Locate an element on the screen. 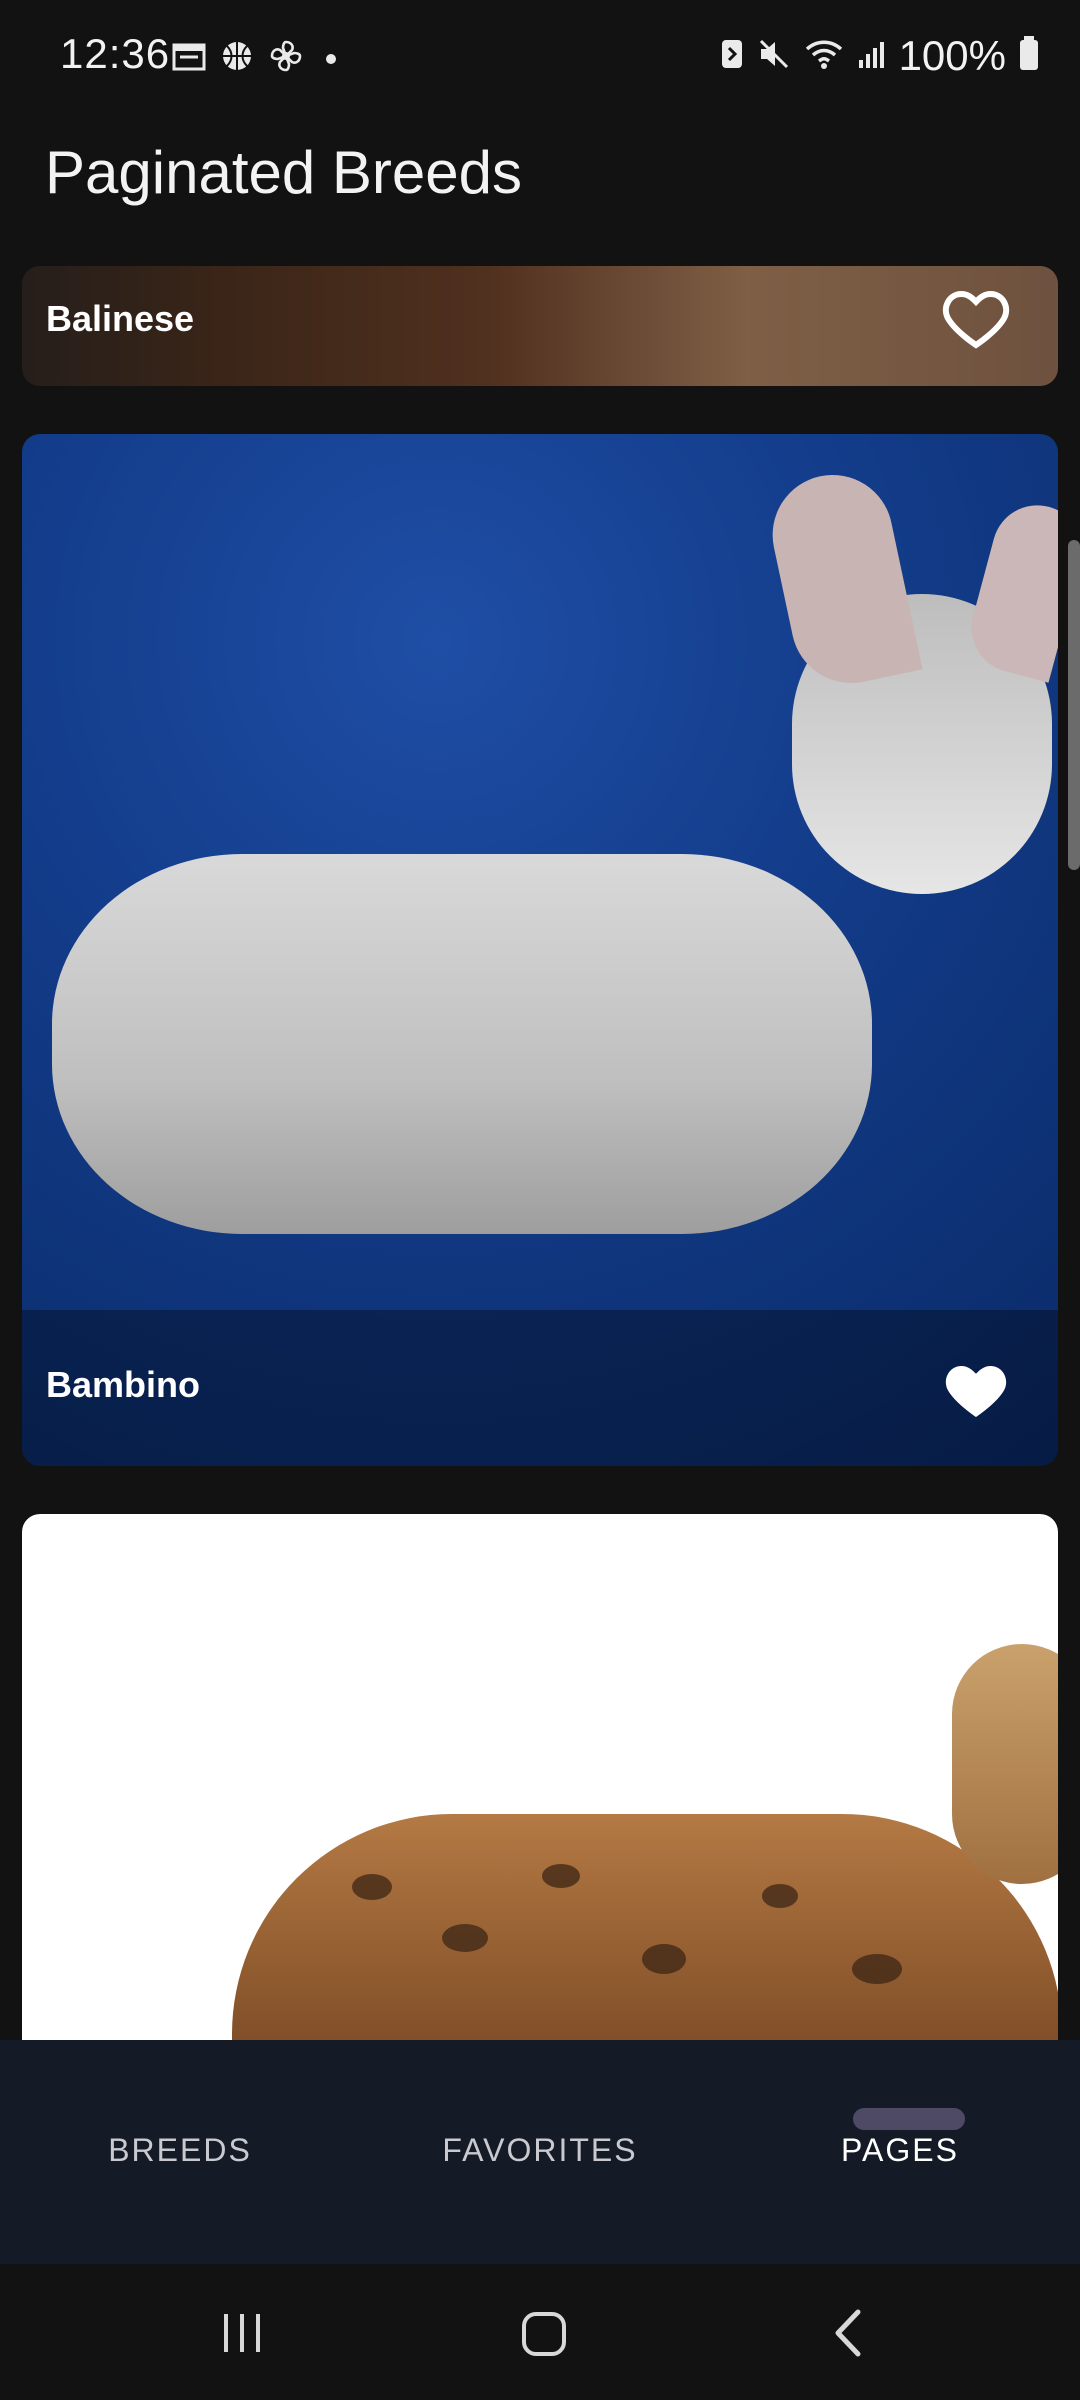 This screenshot has height=2400, width=1080. page-title: Paginated Breeds is located at coordinates (284, 172).